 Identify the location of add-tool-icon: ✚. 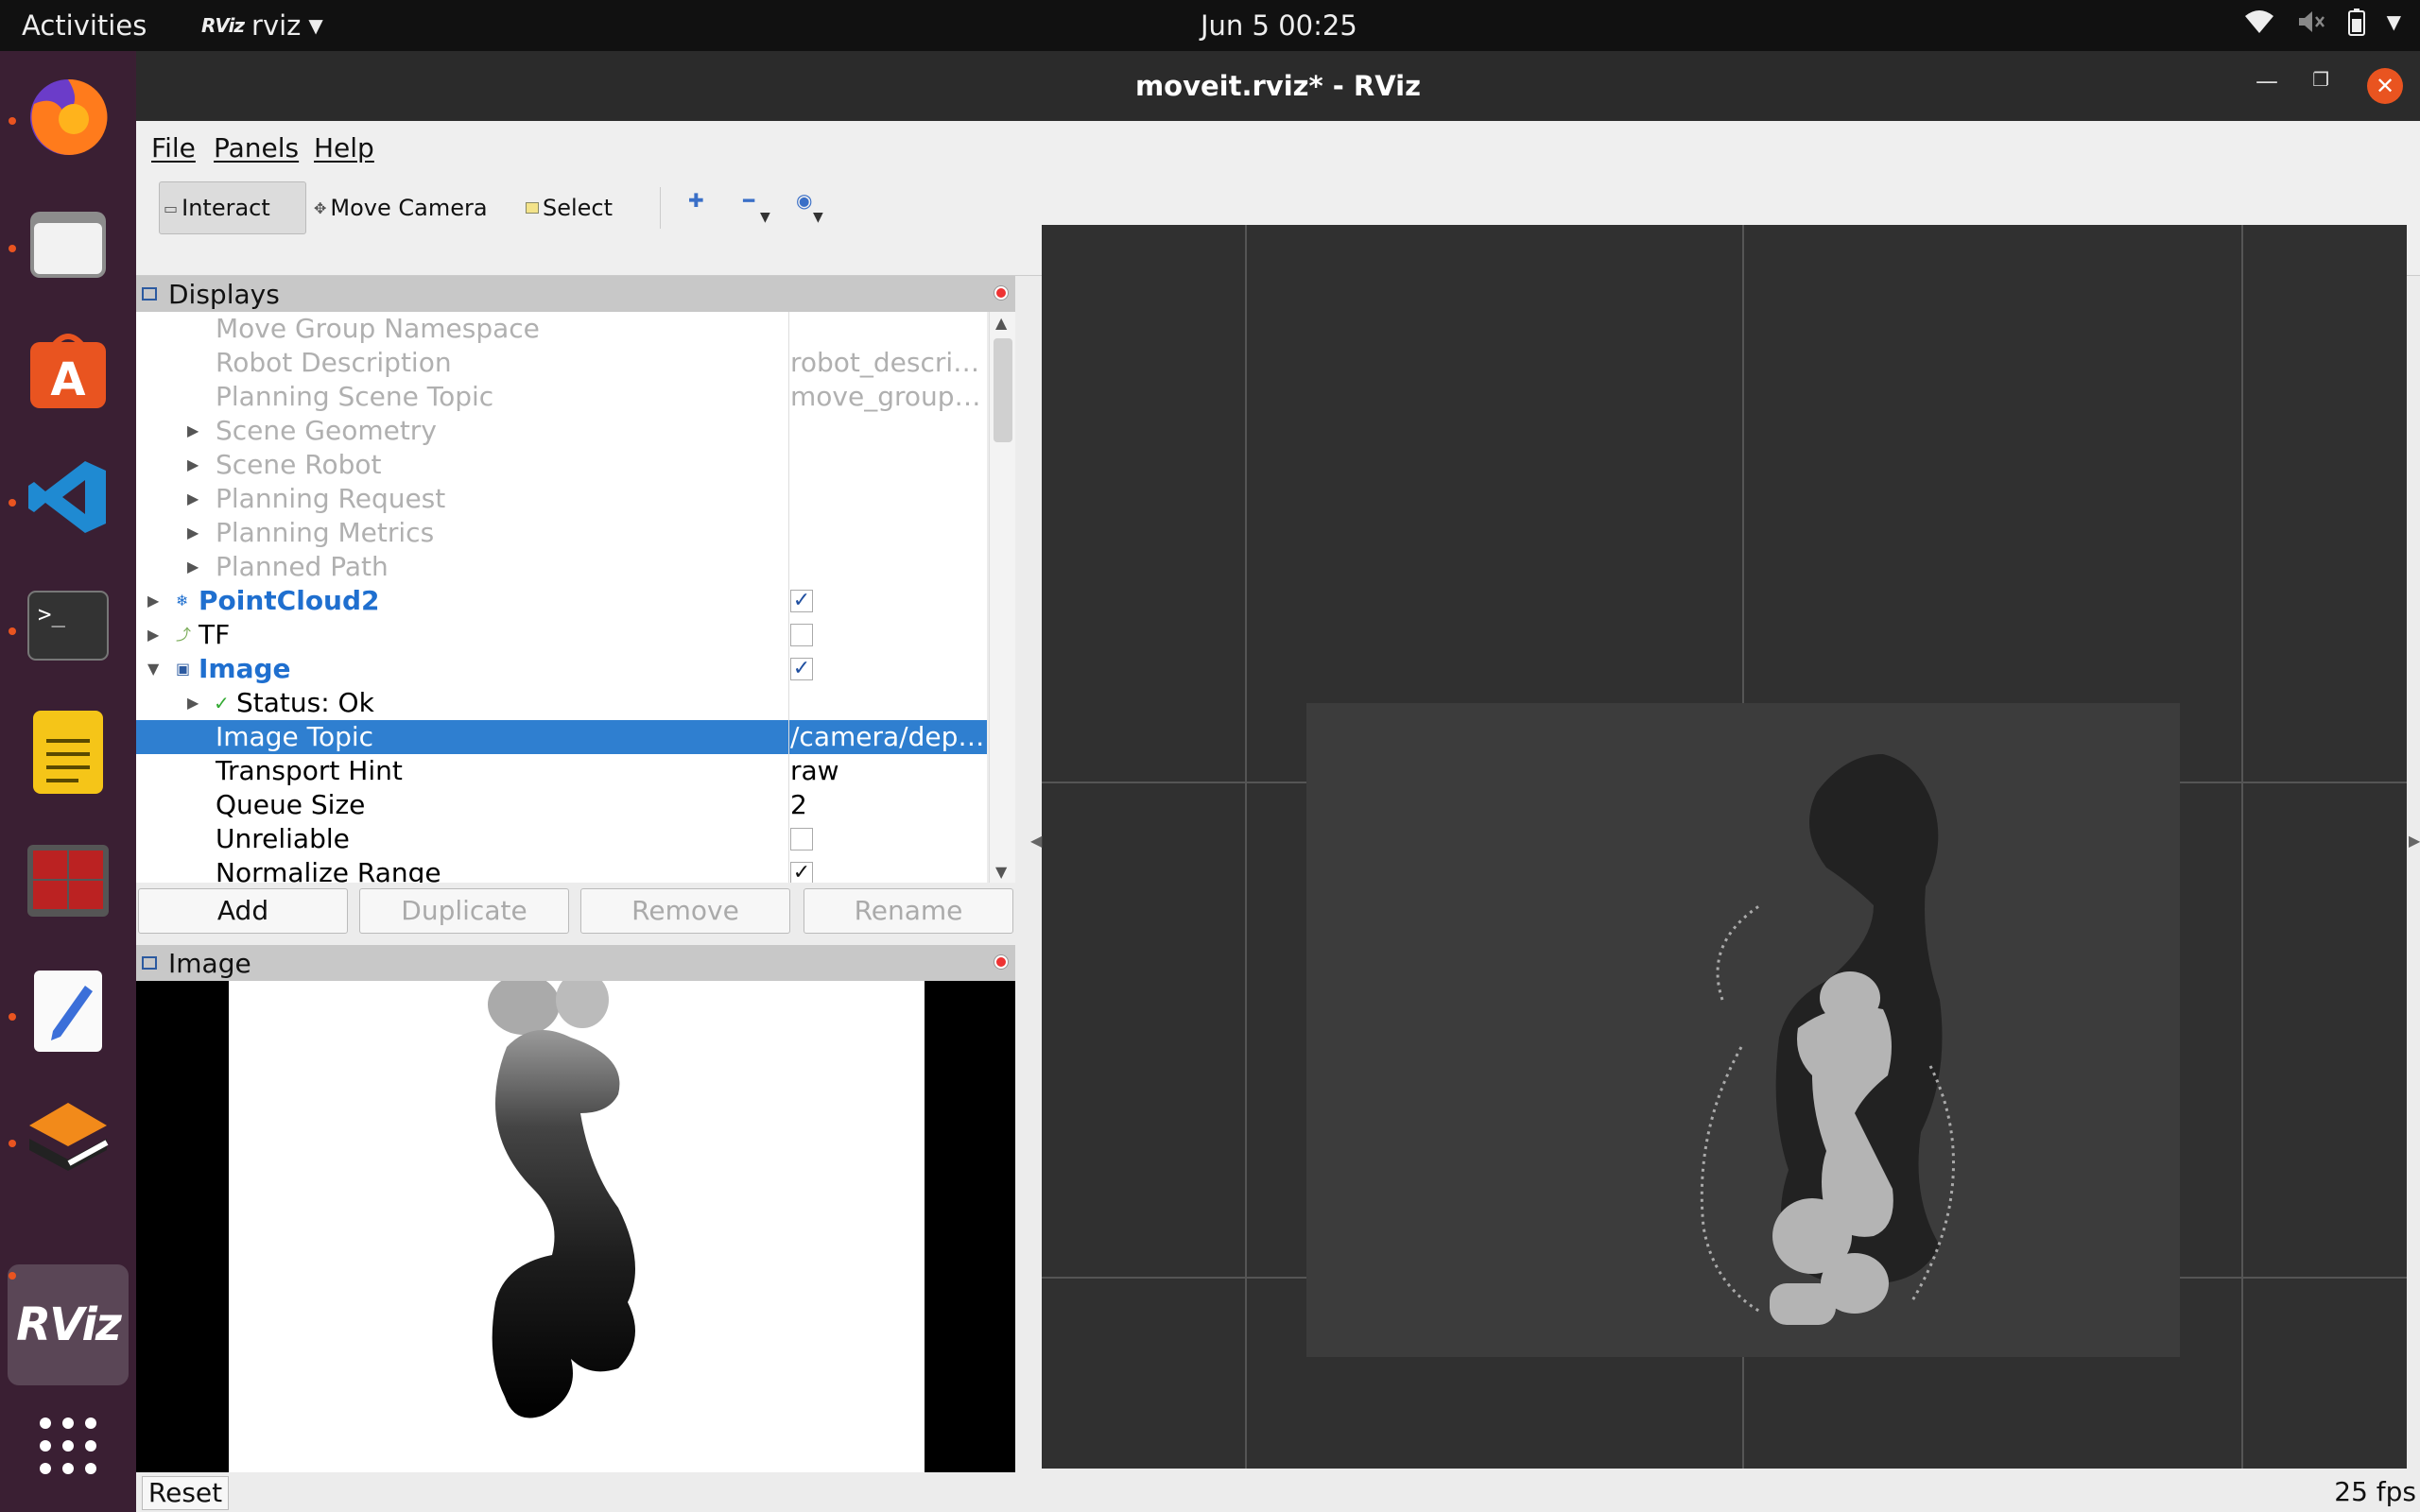
(696, 200).